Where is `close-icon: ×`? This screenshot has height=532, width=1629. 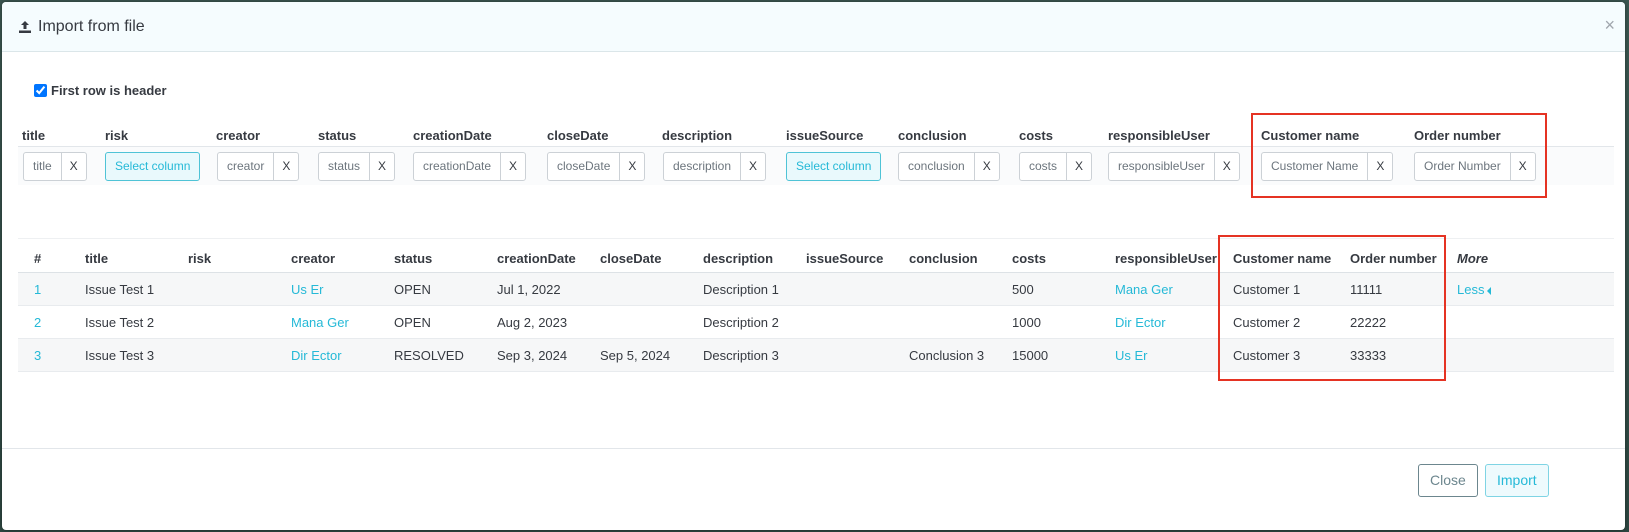 close-icon: × is located at coordinates (1609, 25).